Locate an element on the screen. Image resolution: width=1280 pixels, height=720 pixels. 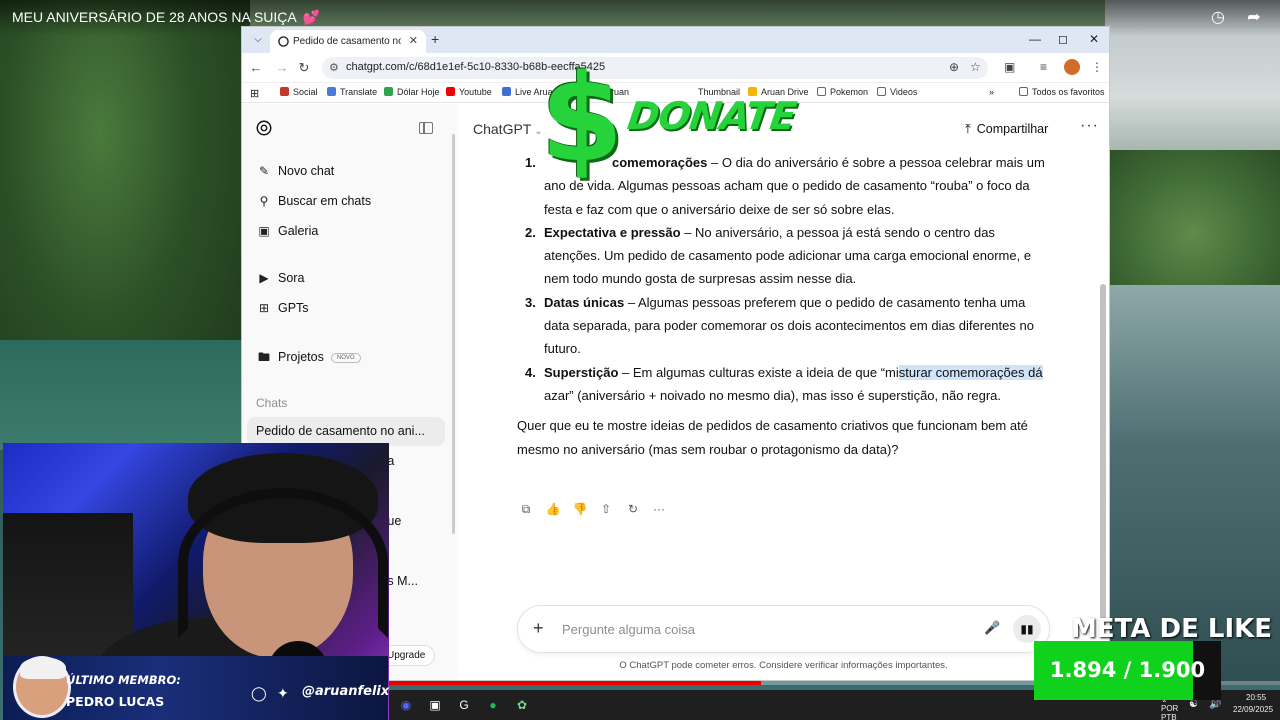
pencil-icon: ✎ is located at coordinates (264, 171).